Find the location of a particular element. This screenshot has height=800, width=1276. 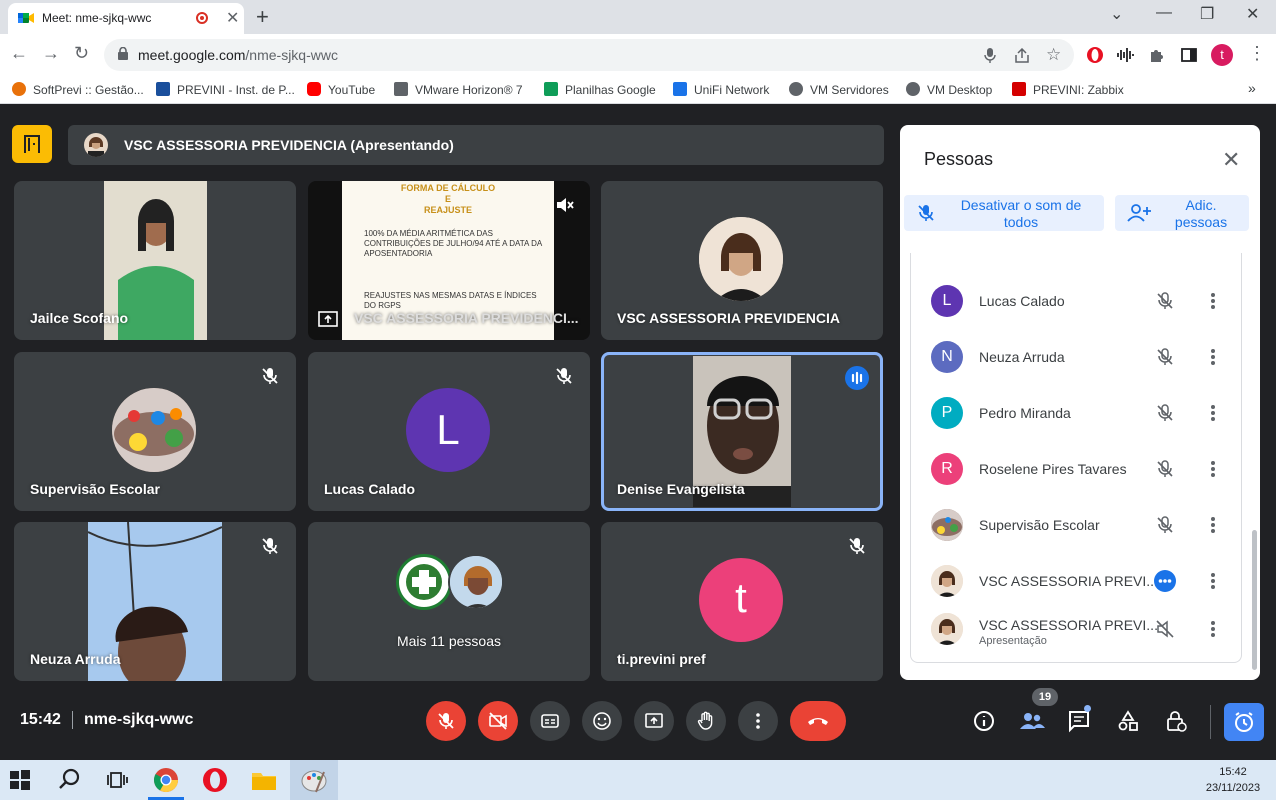

list-item: VSC ASSESSORIA PREVI... Apresentação is located at coordinates (1077, 629).